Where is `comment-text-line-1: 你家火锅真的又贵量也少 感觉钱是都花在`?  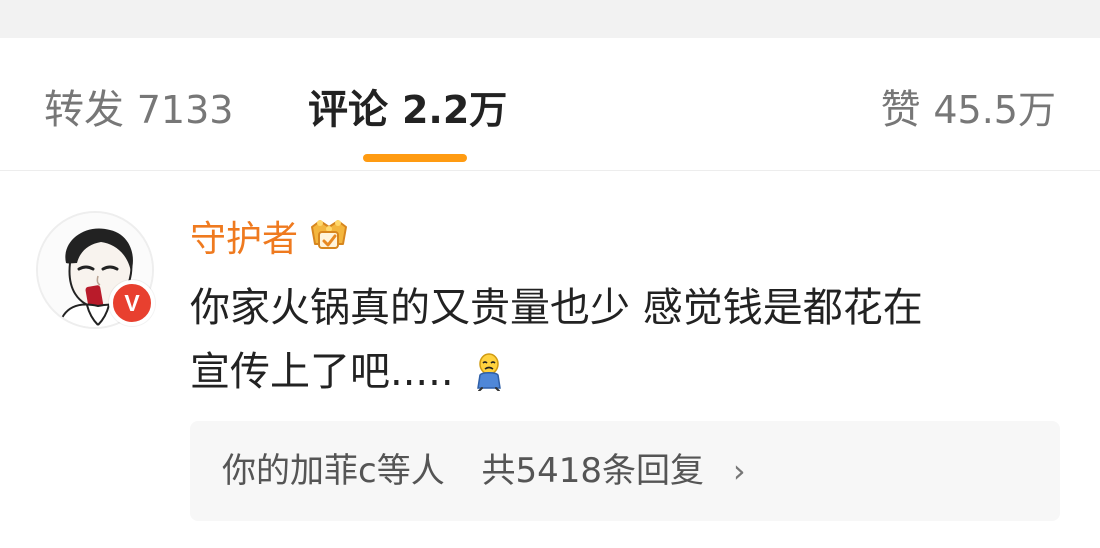 comment-text-line-1: 你家火锅真的又贵量也少 感觉钱是都花在 is located at coordinates (556, 308).